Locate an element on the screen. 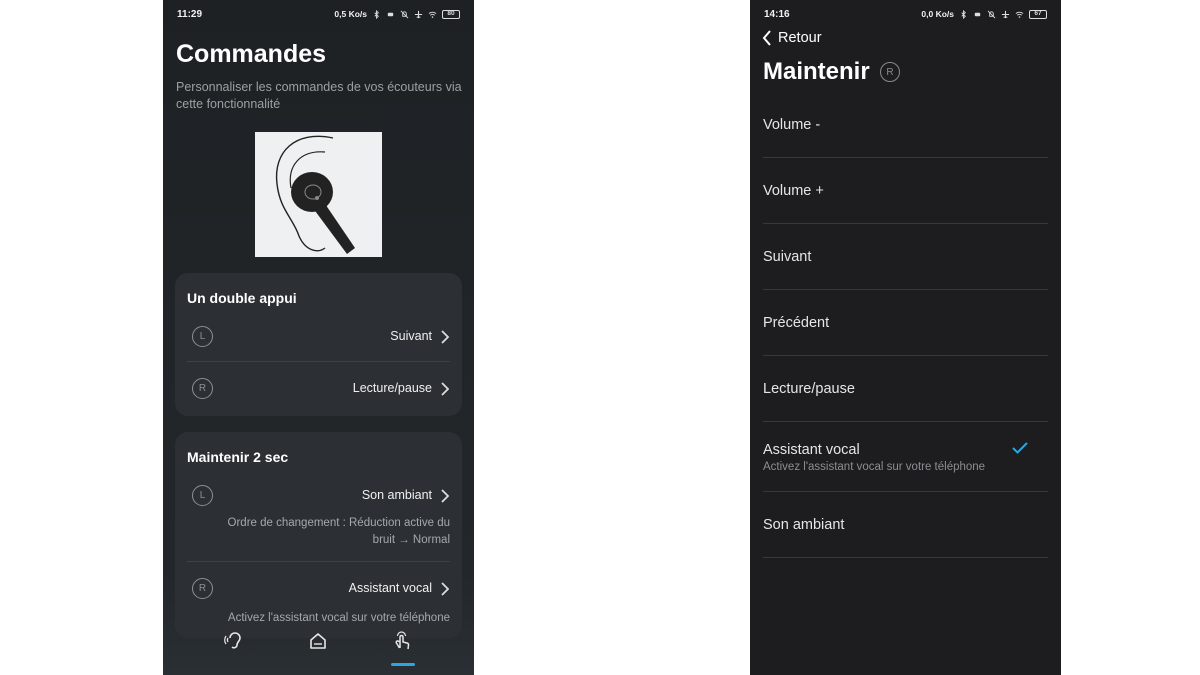 The width and height of the screenshot is (1200, 675). option-ambient-sound: Son ambiant is located at coordinates (905, 525).